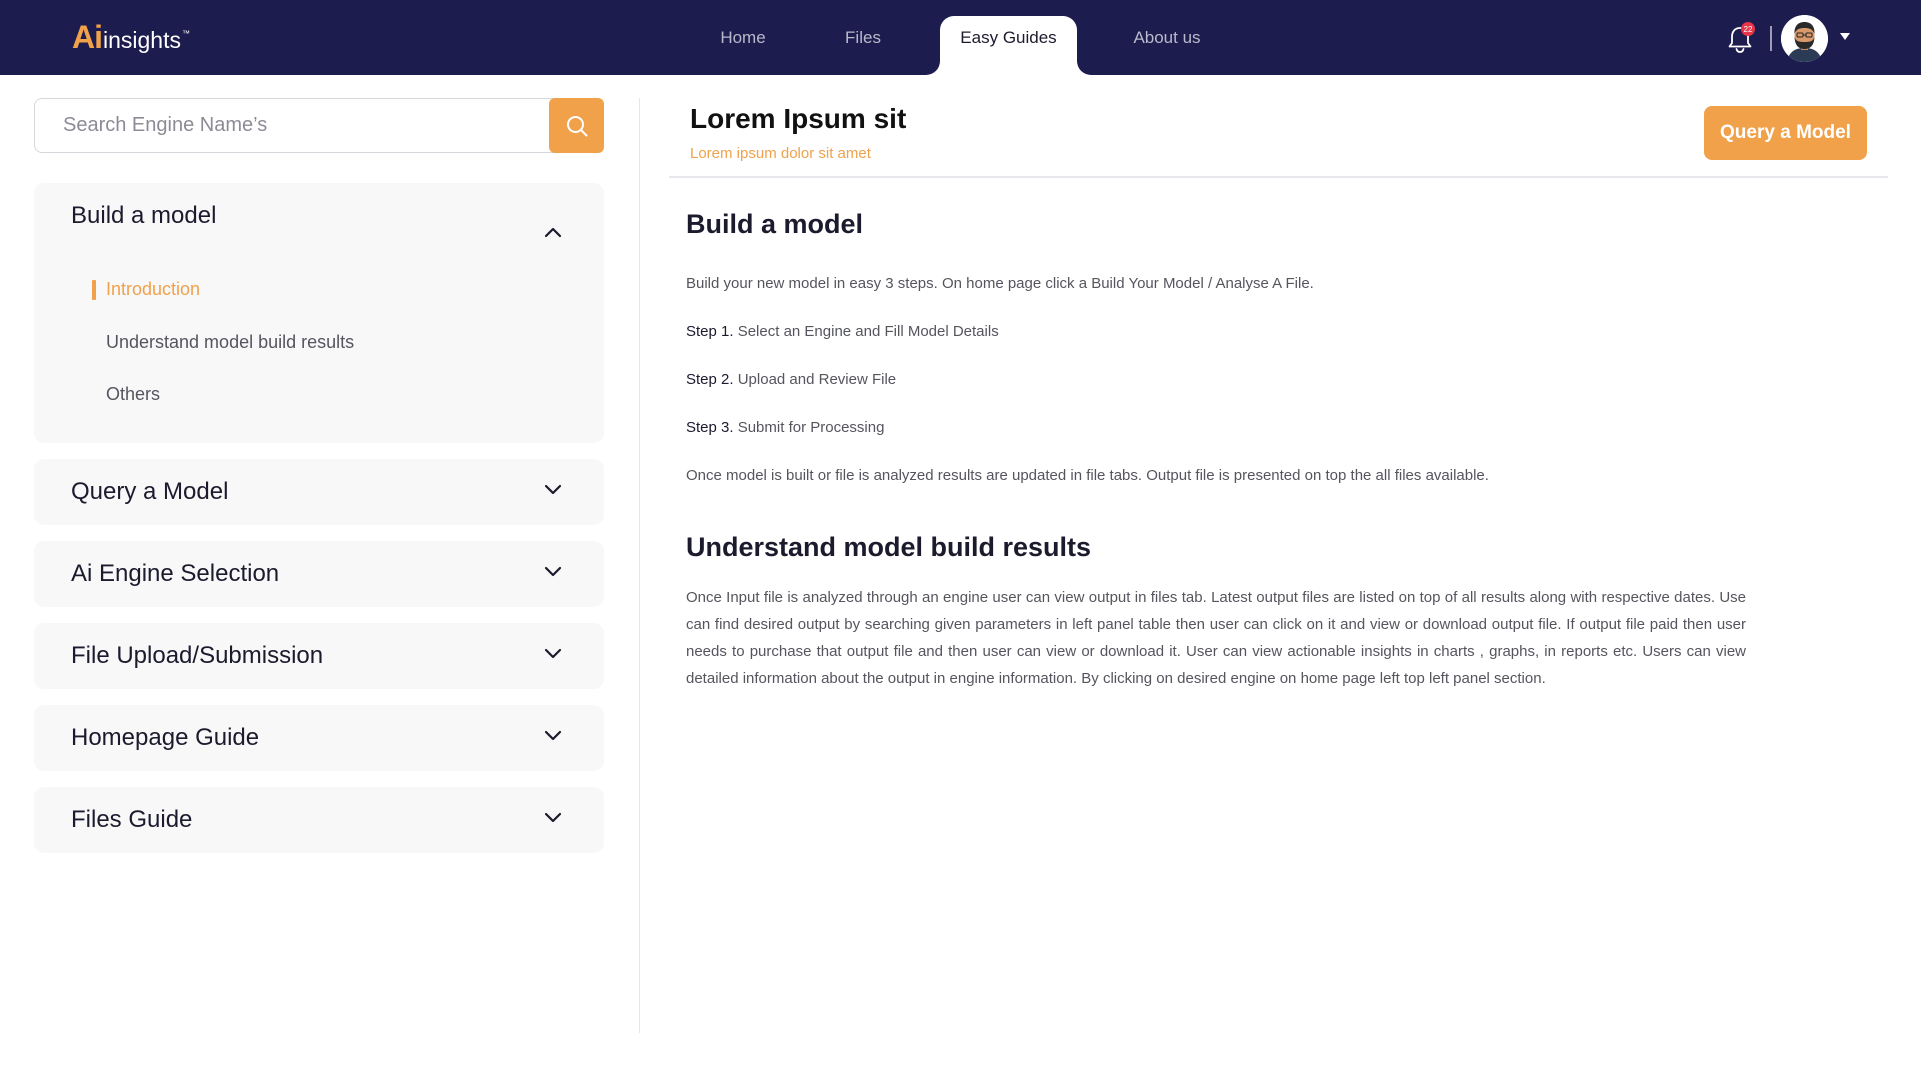 The image size is (1921, 1080). I want to click on step-label: Step 1., so click(710, 331).